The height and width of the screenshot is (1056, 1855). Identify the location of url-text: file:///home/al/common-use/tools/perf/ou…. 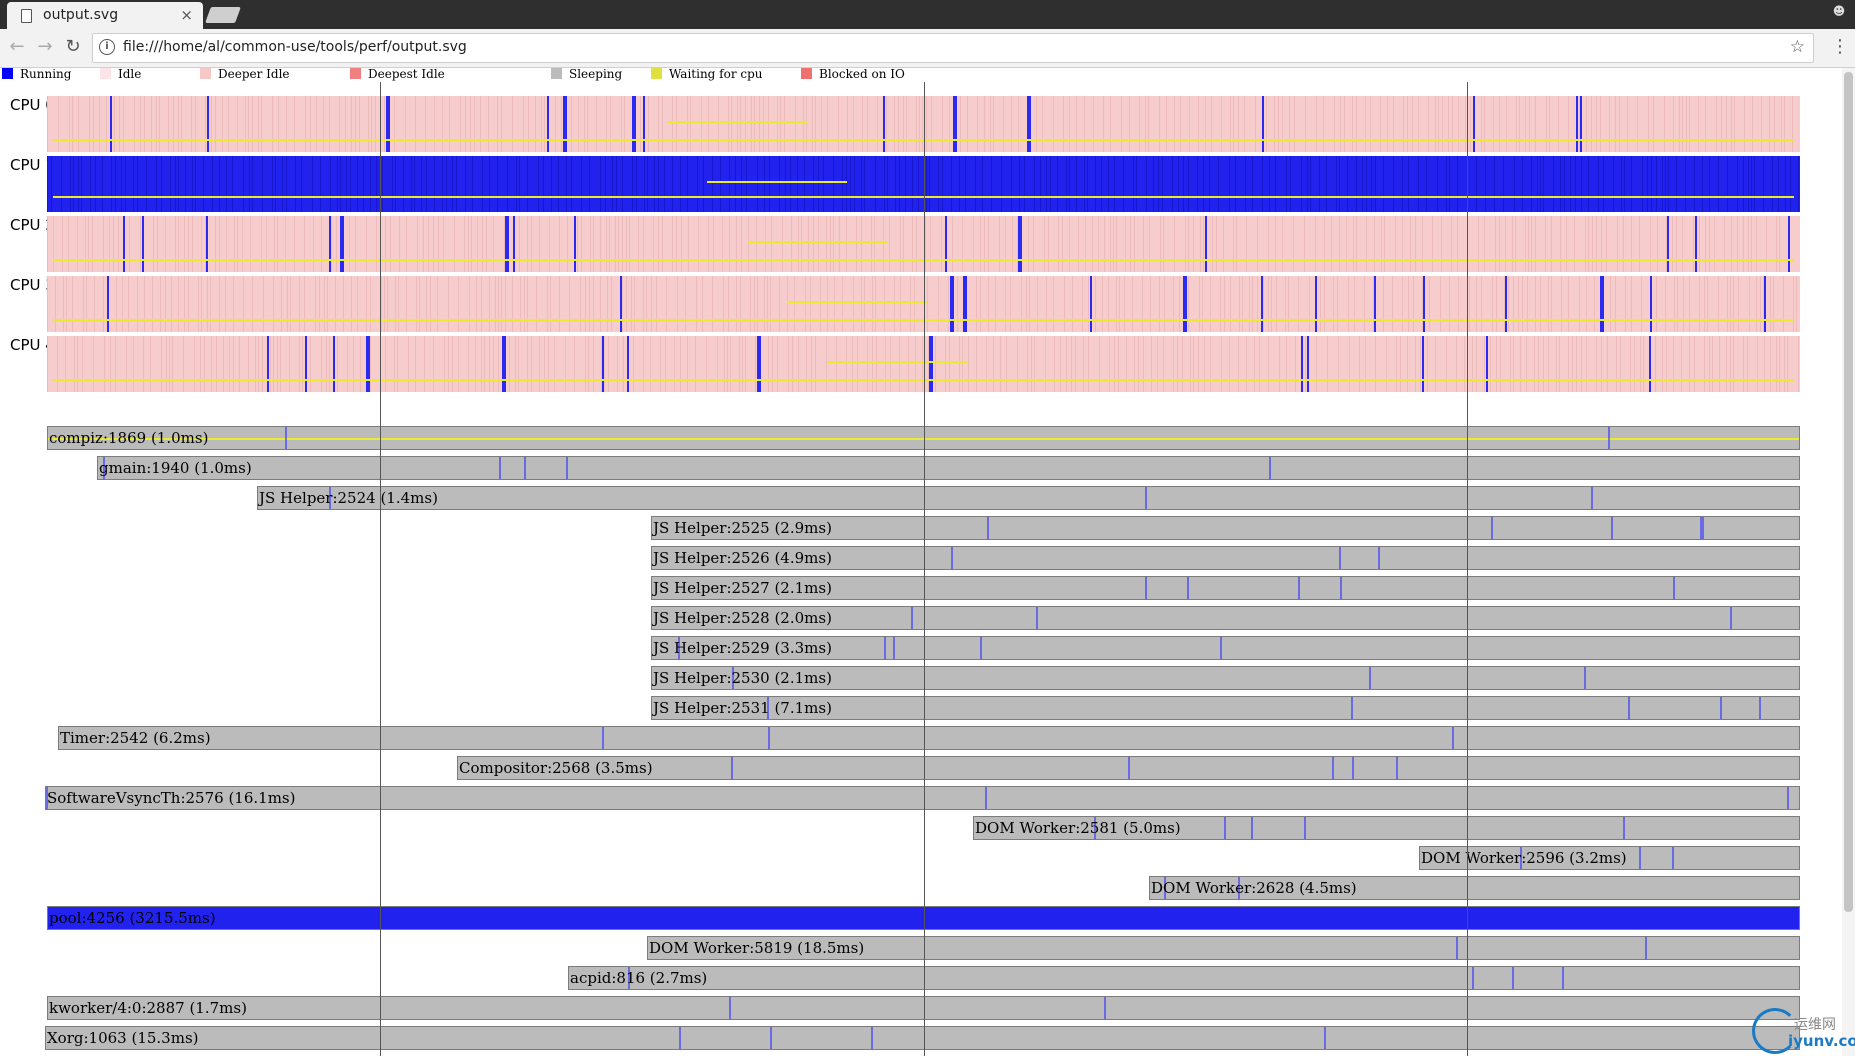
(295, 47).